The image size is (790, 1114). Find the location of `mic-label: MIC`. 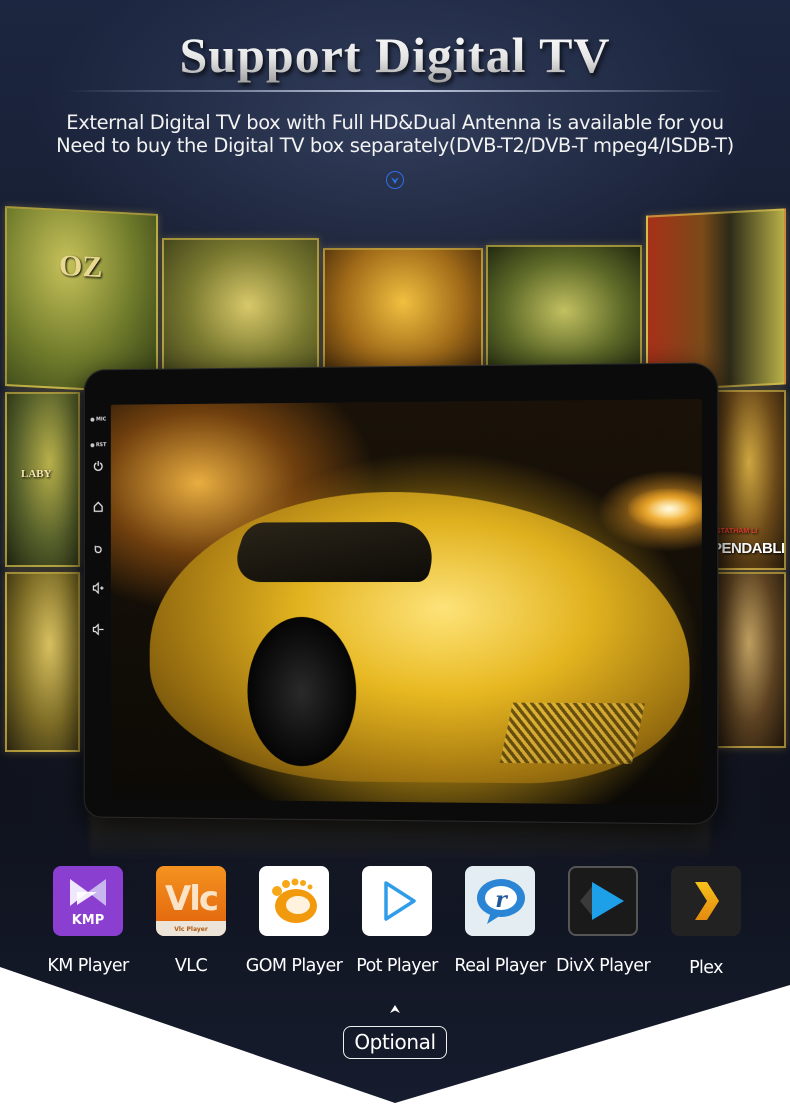

mic-label: MIC is located at coordinates (101, 419).